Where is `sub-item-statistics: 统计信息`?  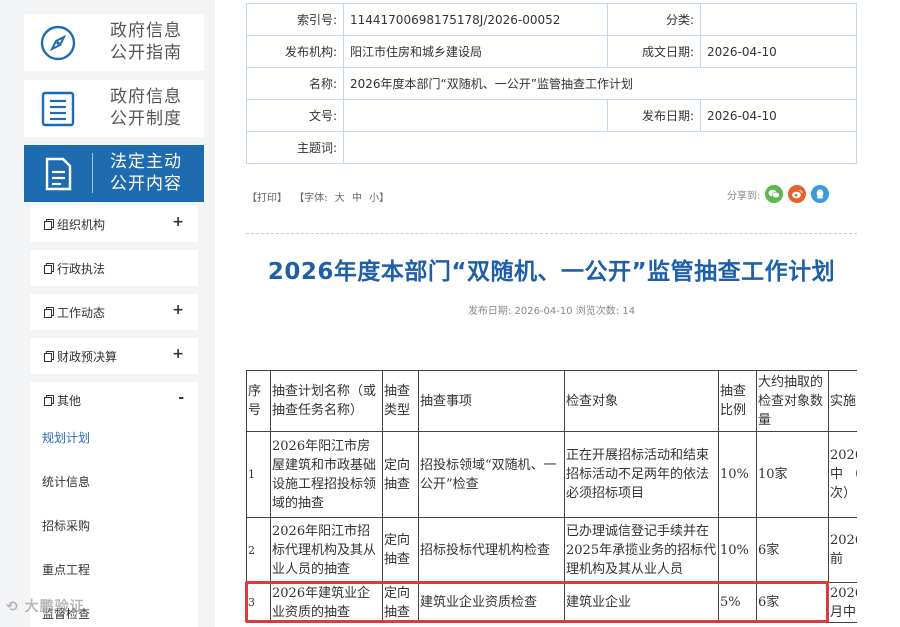
sub-item-statistics: 统计信息 is located at coordinates (66, 481).